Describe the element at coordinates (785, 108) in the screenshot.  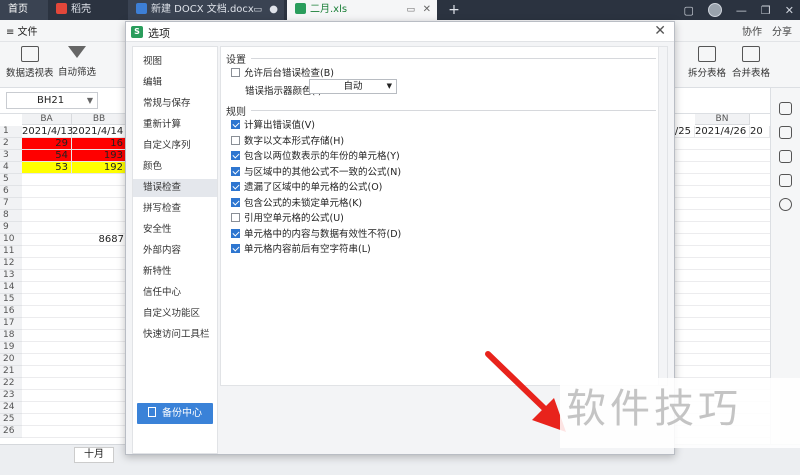
I see `pointer-icon` at that location.